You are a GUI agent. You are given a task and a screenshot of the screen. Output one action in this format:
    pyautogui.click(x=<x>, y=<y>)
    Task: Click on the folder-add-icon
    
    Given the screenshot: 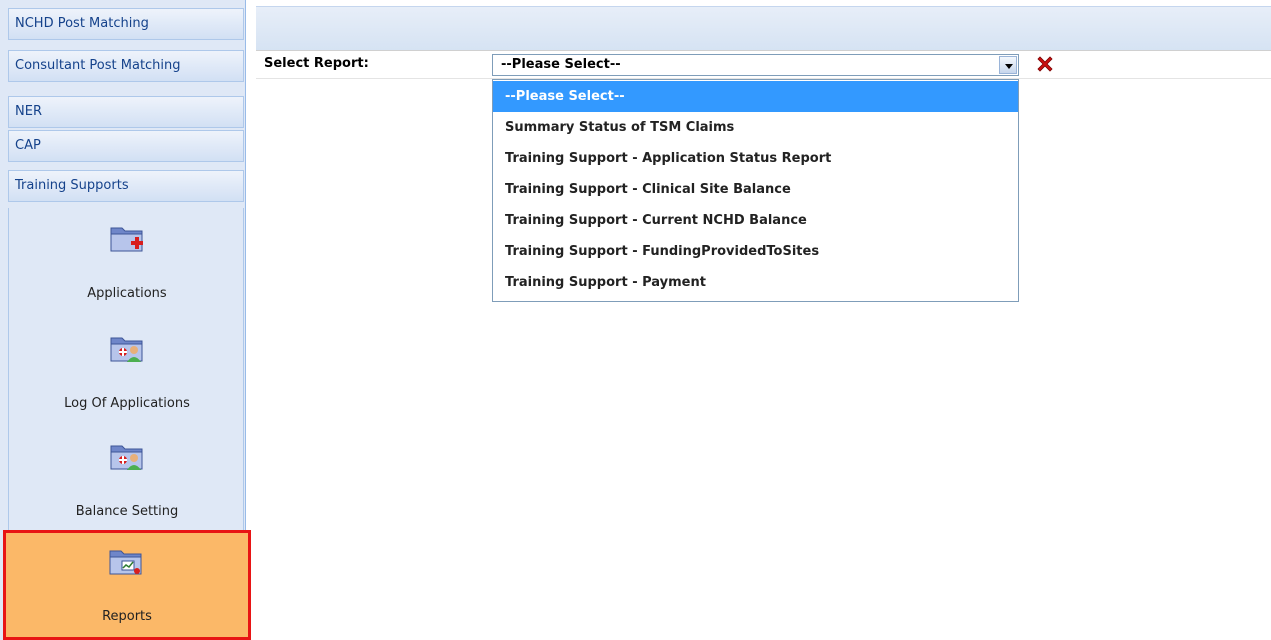 What is the action you would take?
    pyautogui.click(x=126, y=239)
    